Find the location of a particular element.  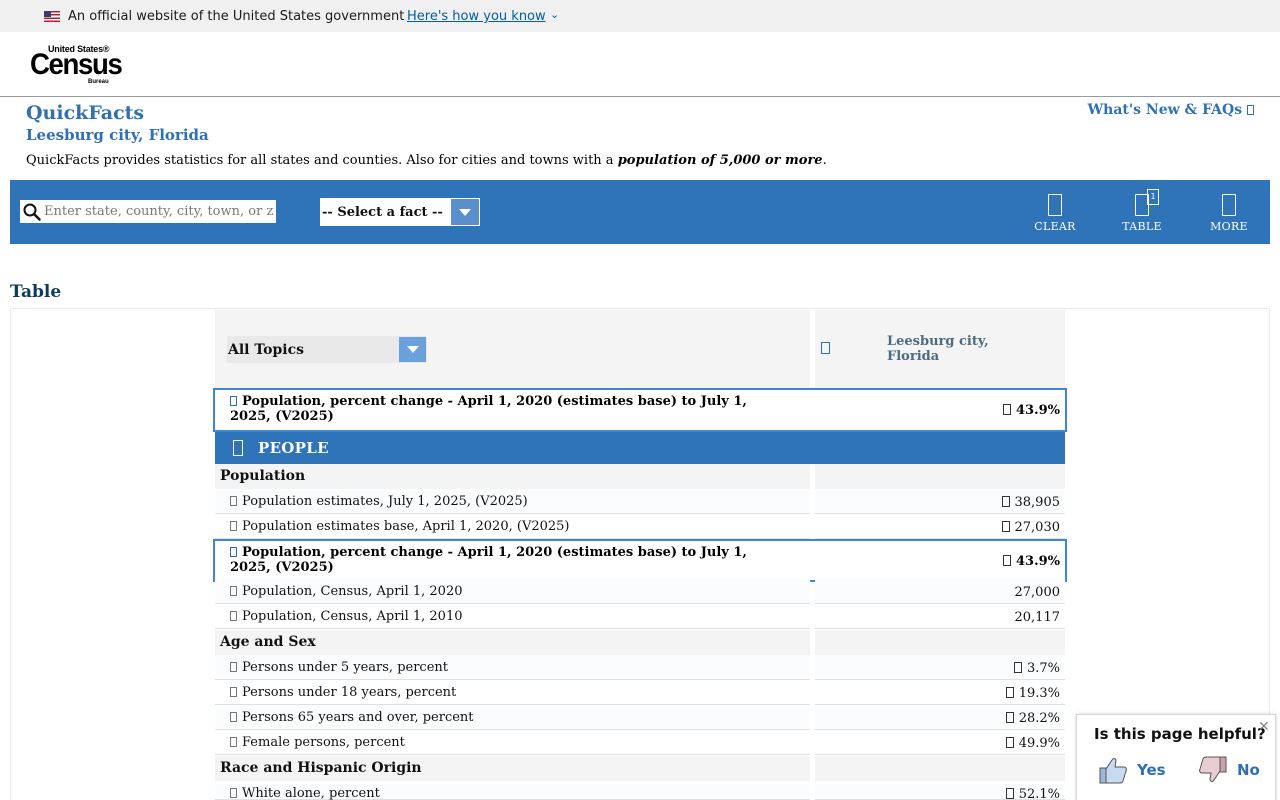

fact-select-label: -- Select a fact -- is located at coordinates (382, 212).